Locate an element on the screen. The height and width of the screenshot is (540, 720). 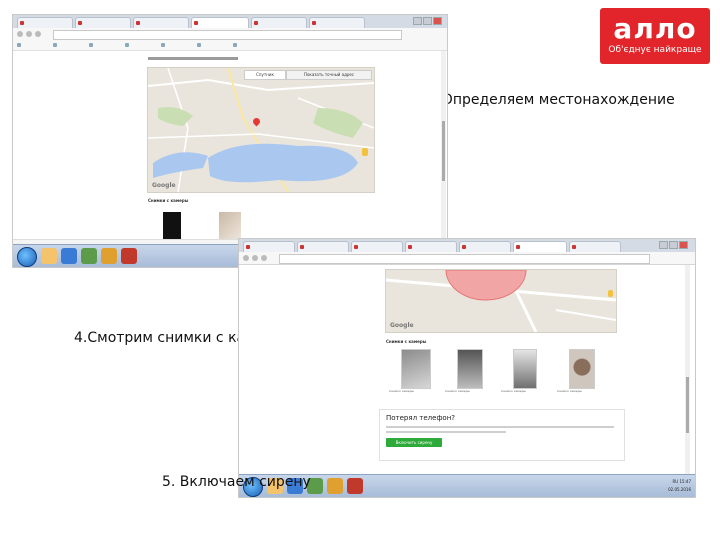
page-heading is located at coordinates (193, 58).